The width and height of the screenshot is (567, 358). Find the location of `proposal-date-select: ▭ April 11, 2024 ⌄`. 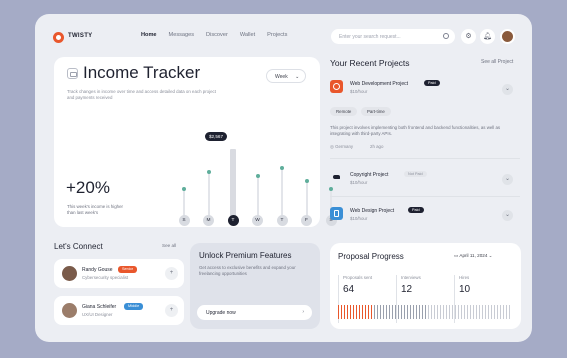

proposal-date-select: ▭ April 11, 2024 ⌄ is located at coordinates (473, 256).